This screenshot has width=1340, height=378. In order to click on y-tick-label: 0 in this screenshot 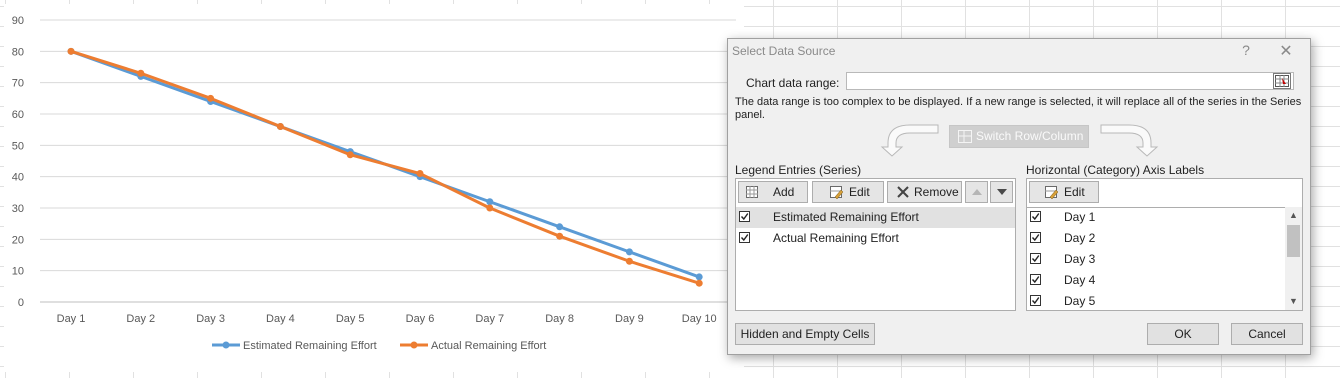, I will do `click(21, 303)`.